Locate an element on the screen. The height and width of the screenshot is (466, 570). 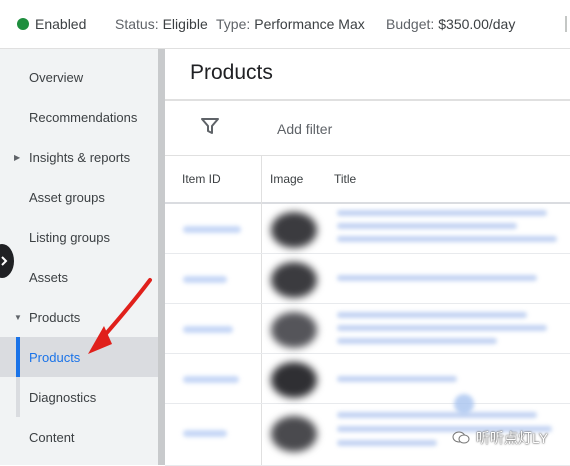
budget-field: Budget: $350.00/day is located at coordinates (450, 24).